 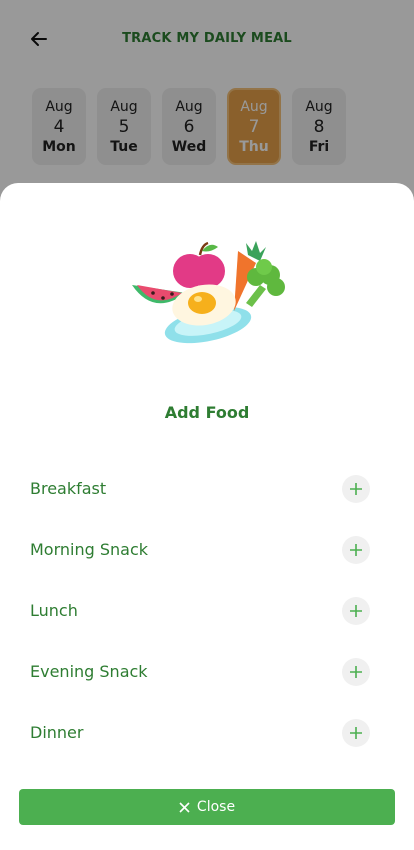 I want to click on meal-item-breakfast: Breakfast, so click(x=207, y=488).